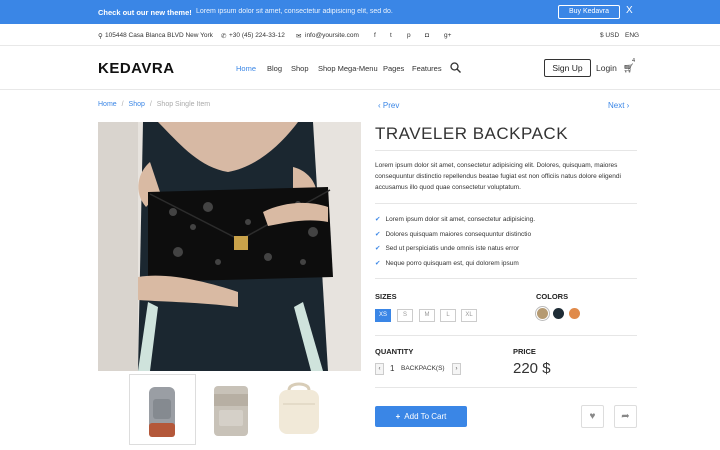  I want to click on color-swatch-orange, so click(574, 313).